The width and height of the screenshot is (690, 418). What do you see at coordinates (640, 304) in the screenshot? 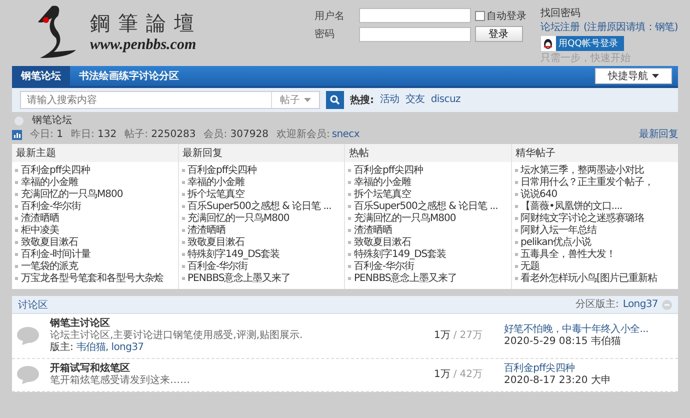
I see `moderator-link: Long37` at bounding box center [640, 304].